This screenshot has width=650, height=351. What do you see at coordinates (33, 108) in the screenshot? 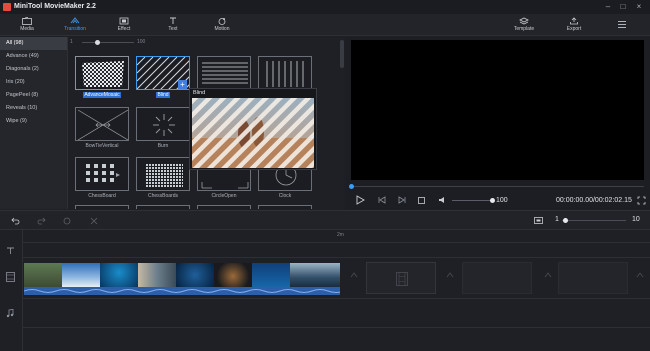
I see `category-item: Reveals (10)` at bounding box center [33, 108].